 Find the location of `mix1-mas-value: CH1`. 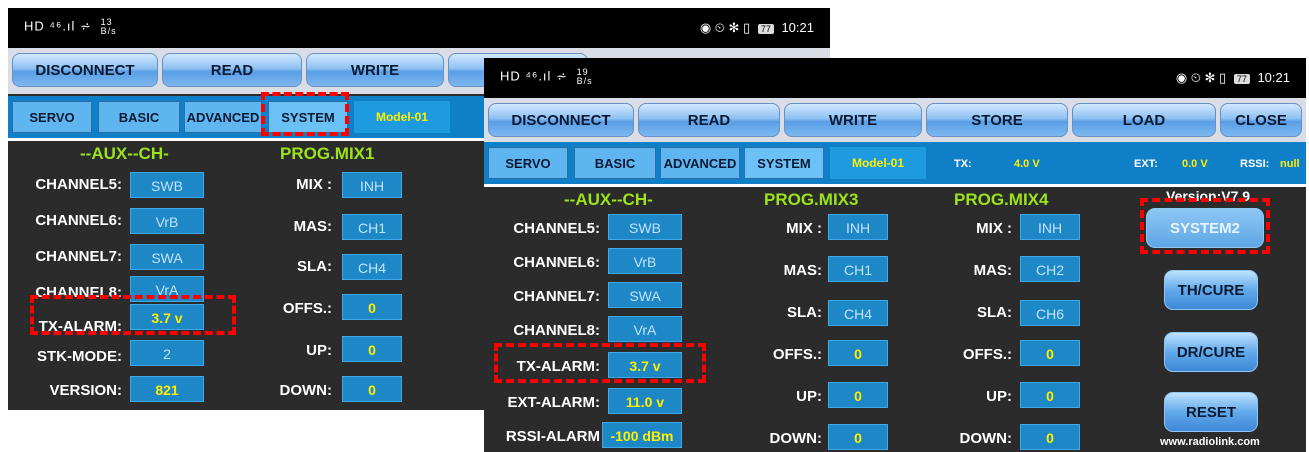

mix1-mas-value: CH1 is located at coordinates (372, 227).